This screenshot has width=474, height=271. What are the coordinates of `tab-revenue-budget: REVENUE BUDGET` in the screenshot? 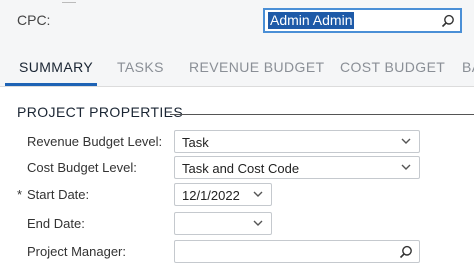 It's located at (257, 67).